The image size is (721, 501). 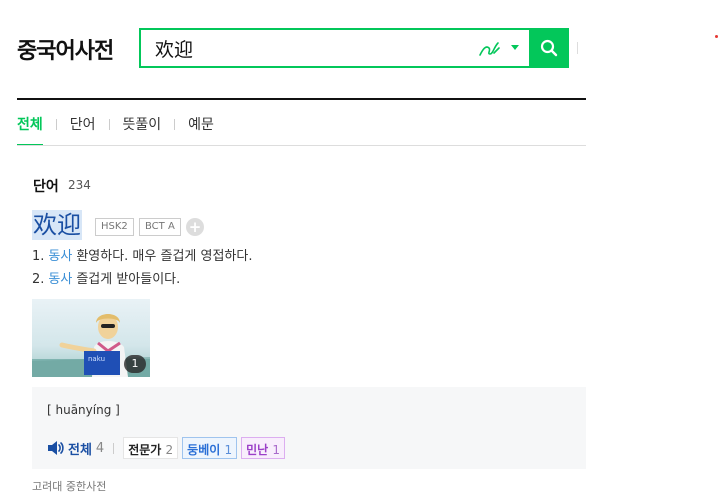 I want to click on pronunciation-row: 전체 4 전문가 2 둥베이 1 민난 1, so click(x=168, y=448).